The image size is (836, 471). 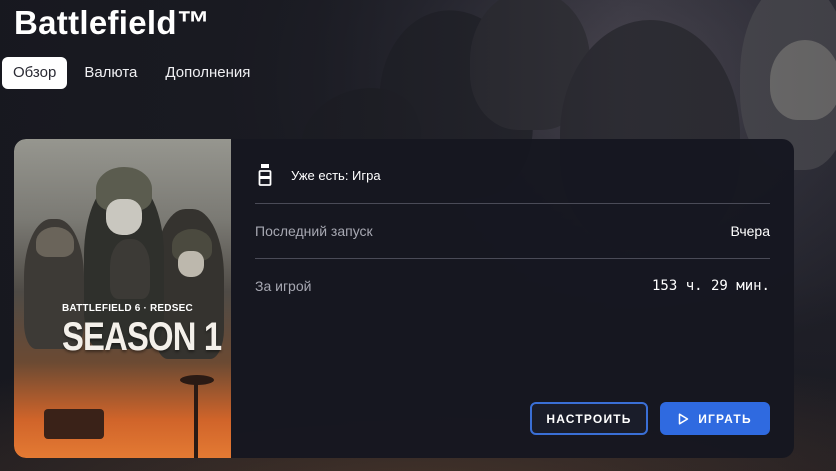 What do you see at coordinates (512, 286) in the screenshot?
I see `playtime-row: За игрой 153 ч. 29 мин.` at bounding box center [512, 286].